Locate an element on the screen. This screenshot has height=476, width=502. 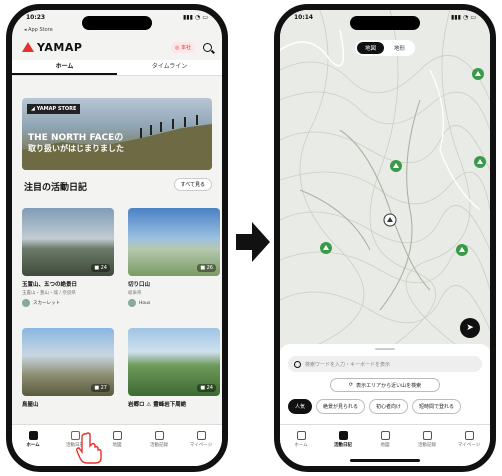
activity-card: ■ 24 玉置山、五つの絶景日 玉置山・豊山・城 / 奈良県 スカーレット is located at coordinates (68, 257).